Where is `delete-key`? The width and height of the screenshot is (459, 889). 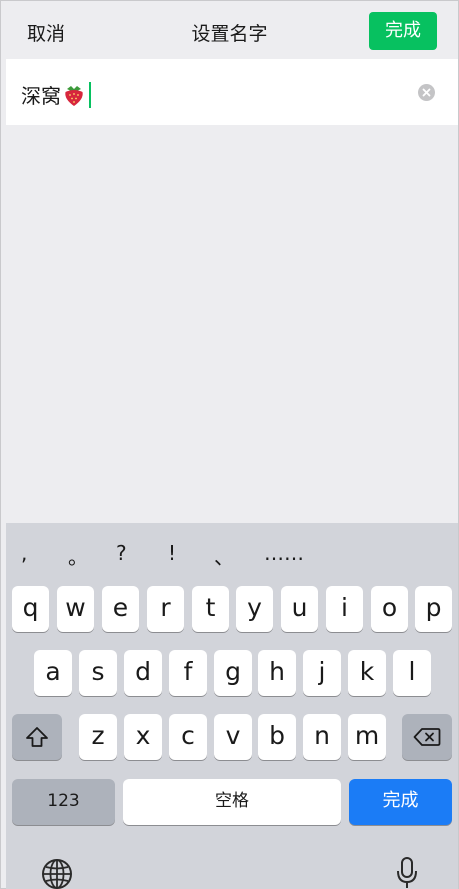
delete-key is located at coordinates (427, 737).